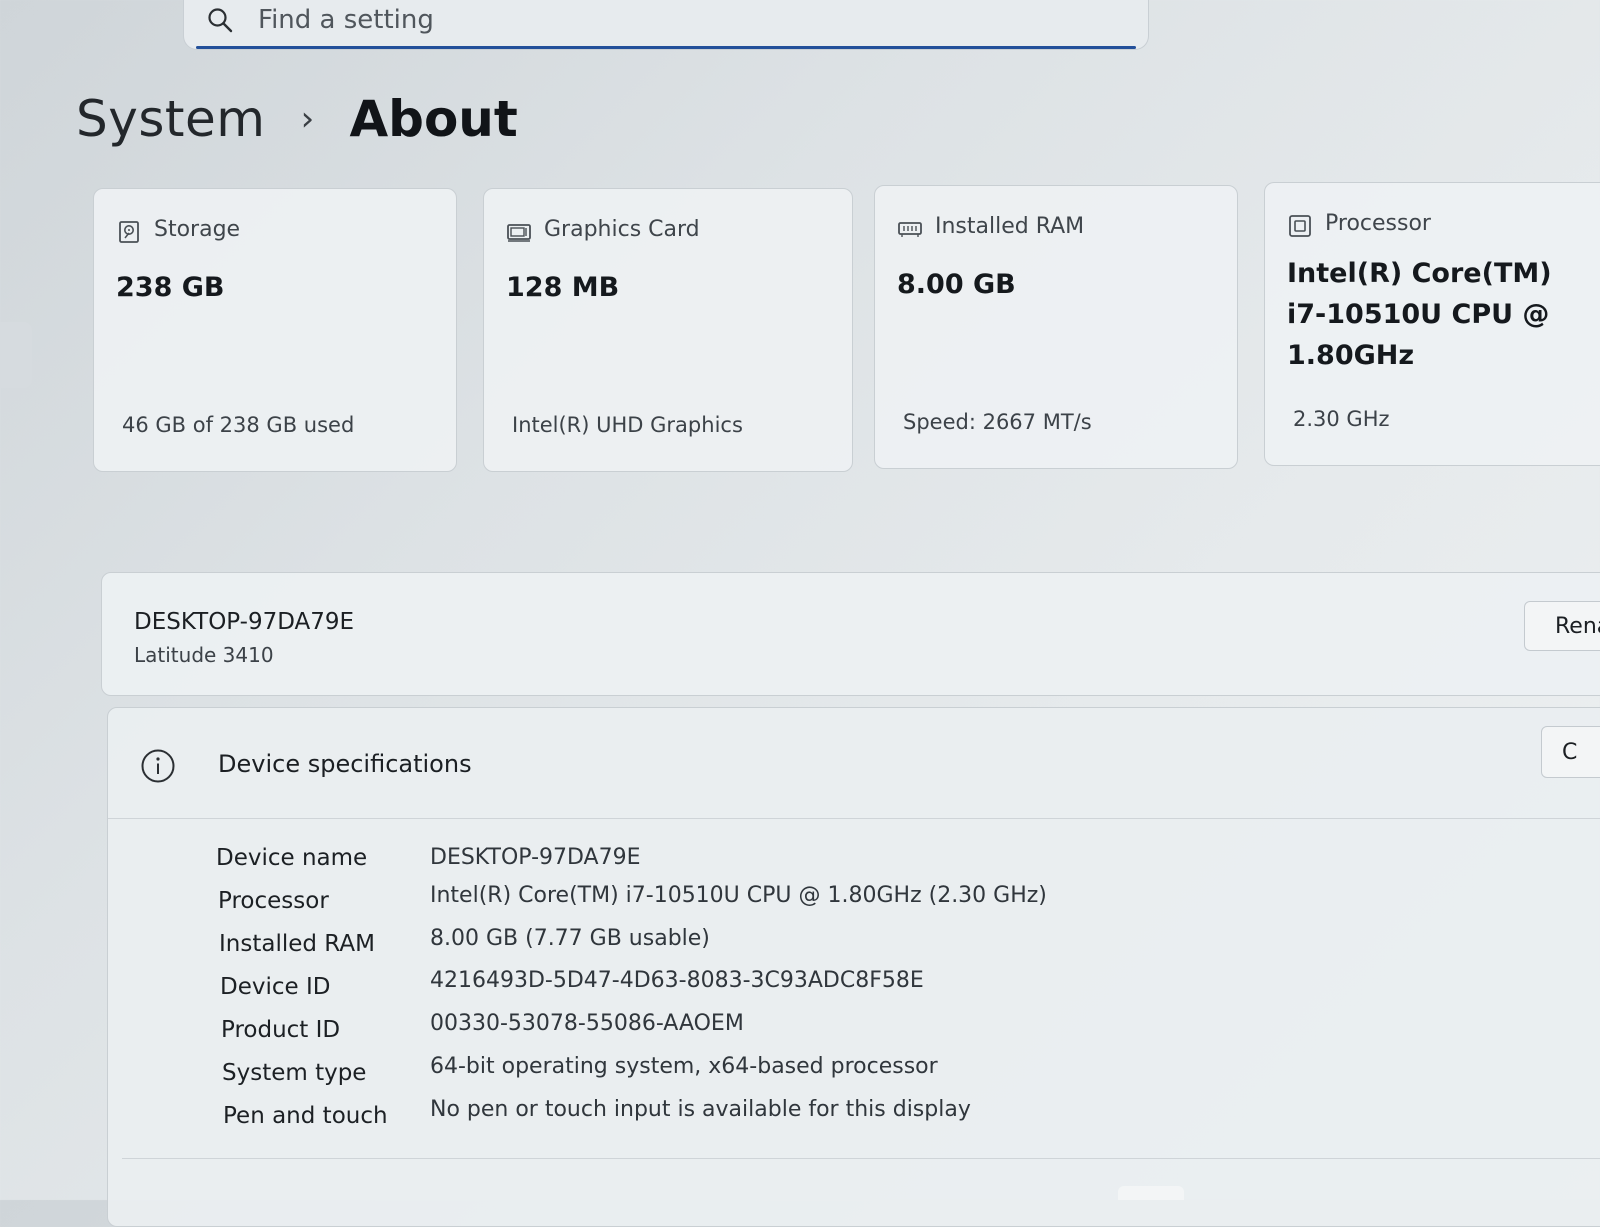 This screenshot has width=1600, height=1227. I want to click on breadcrumb: System › About, so click(297, 119).